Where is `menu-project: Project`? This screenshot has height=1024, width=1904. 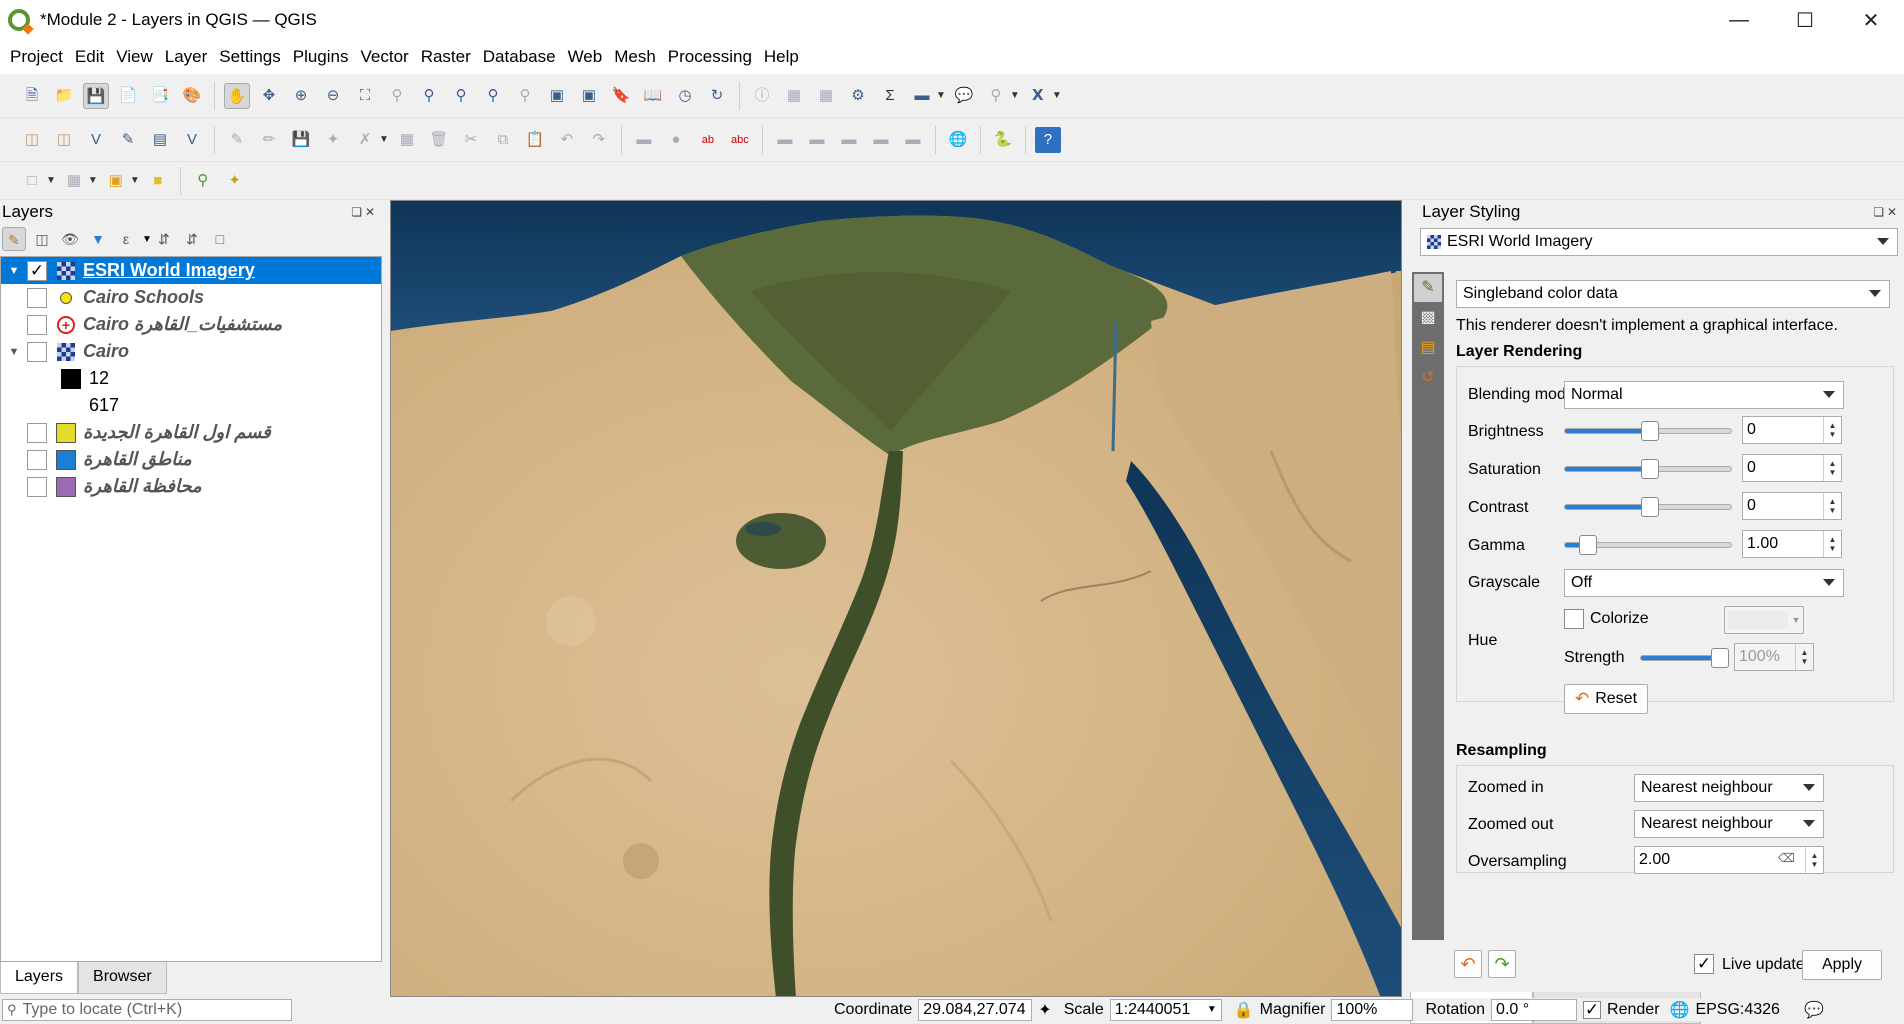 menu-project: Project is located at coordinates (36, 57).